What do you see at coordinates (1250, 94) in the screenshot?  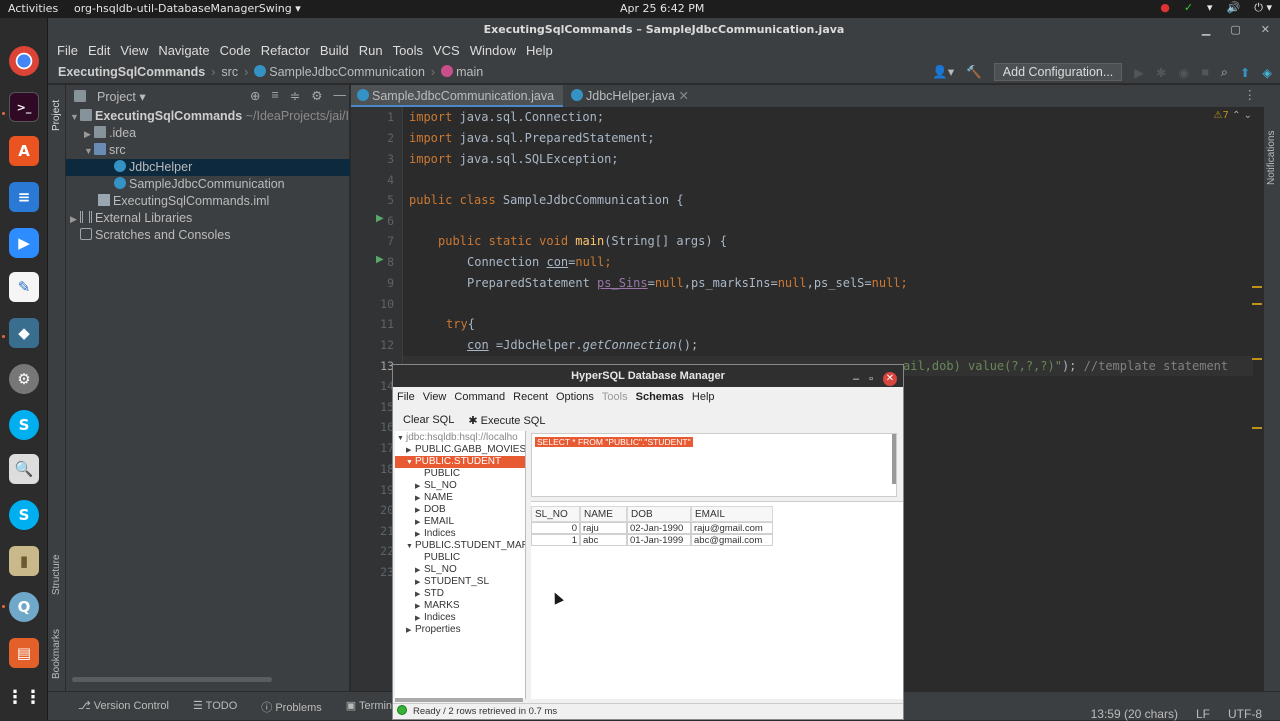 I see `tab-menu-icon: ⋮` at bounding box center [1250, 94].